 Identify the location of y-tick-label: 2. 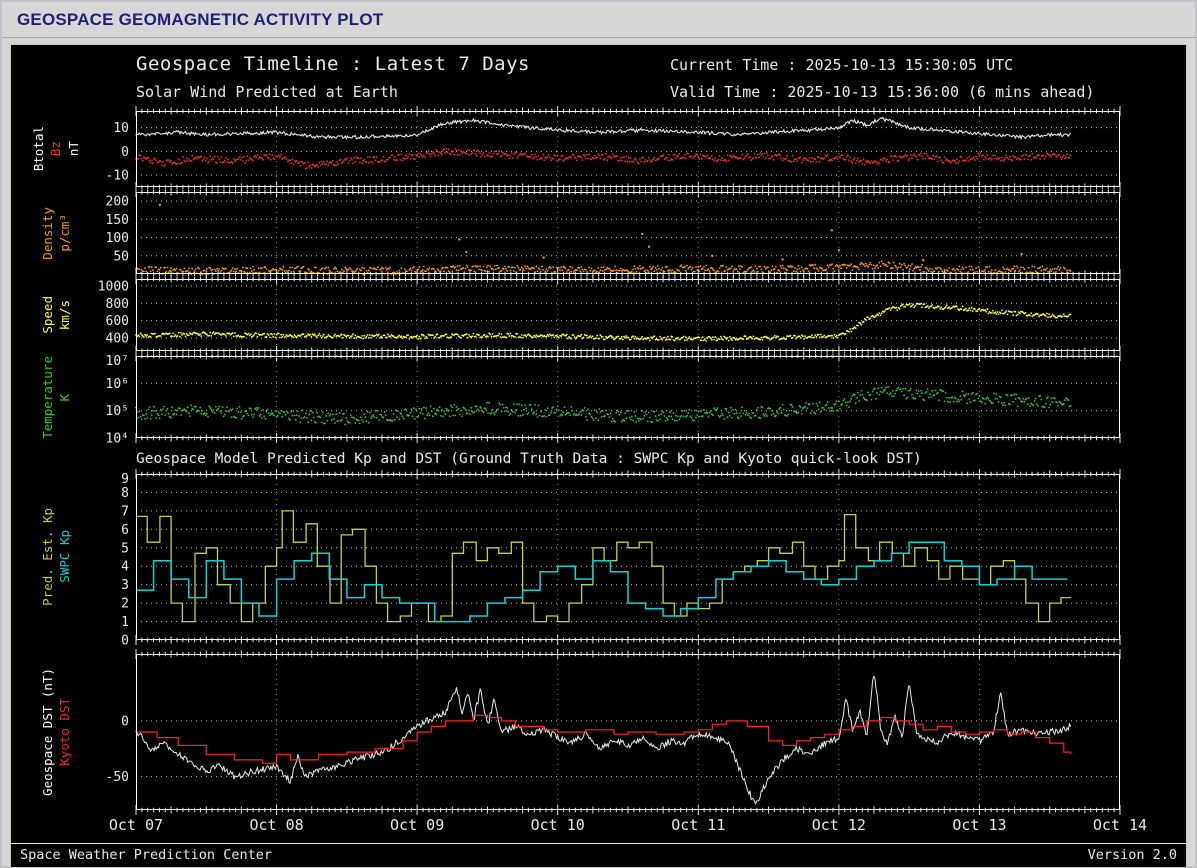
(125, 603).